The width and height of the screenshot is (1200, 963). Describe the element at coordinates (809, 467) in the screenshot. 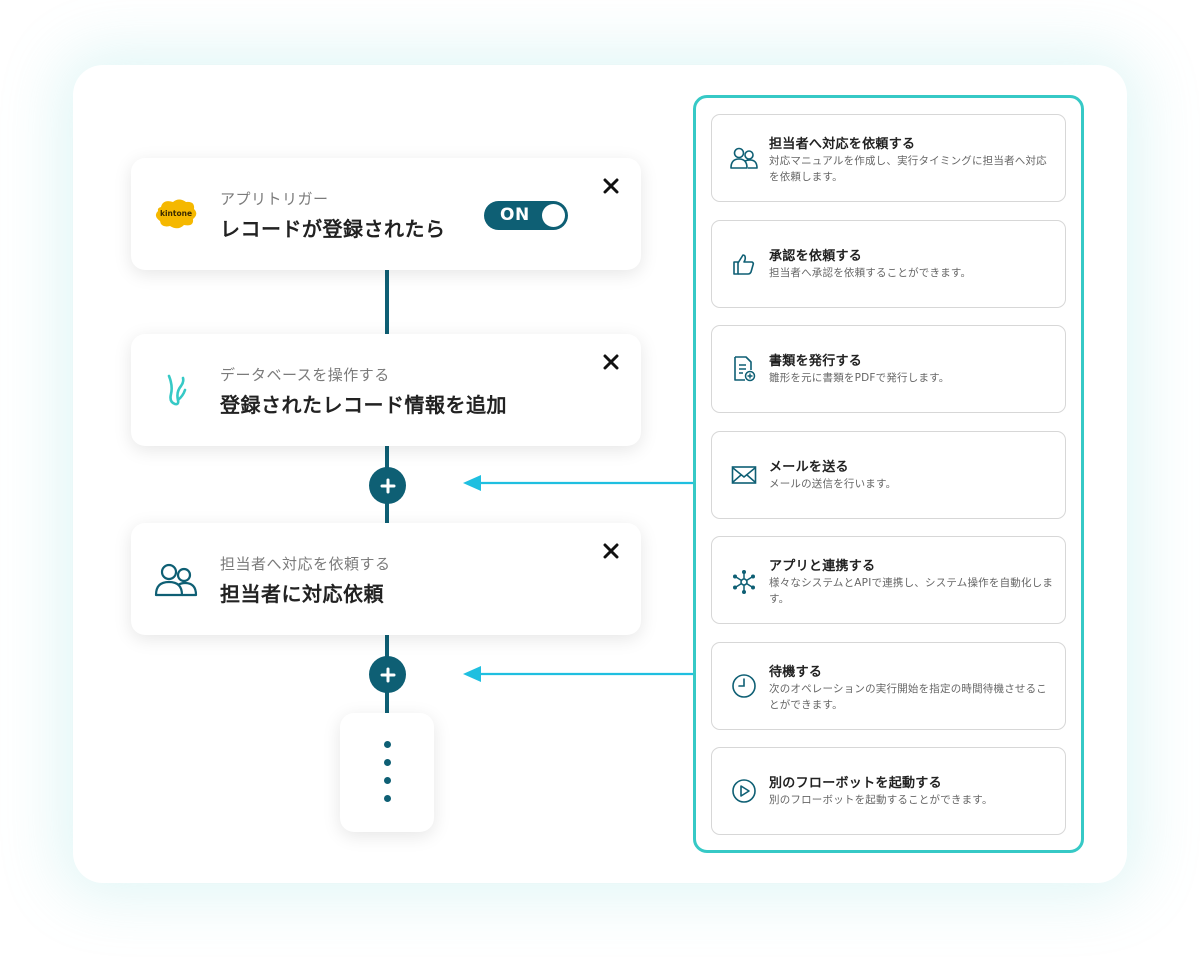

I see `action-title: メールを送る` at that location.